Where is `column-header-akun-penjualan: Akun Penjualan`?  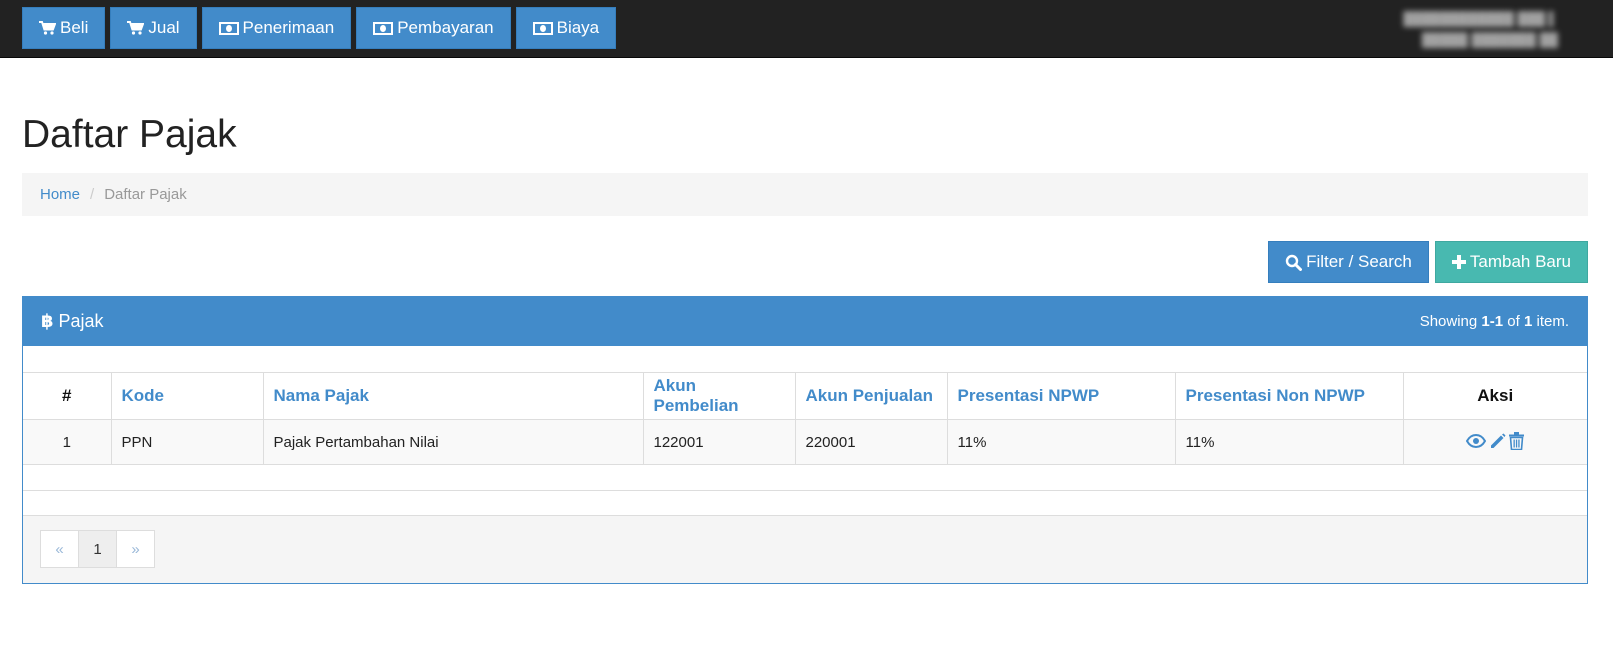
column-header-akun-penjualan: Akun Penjualan is located at coordinates (871, 396).